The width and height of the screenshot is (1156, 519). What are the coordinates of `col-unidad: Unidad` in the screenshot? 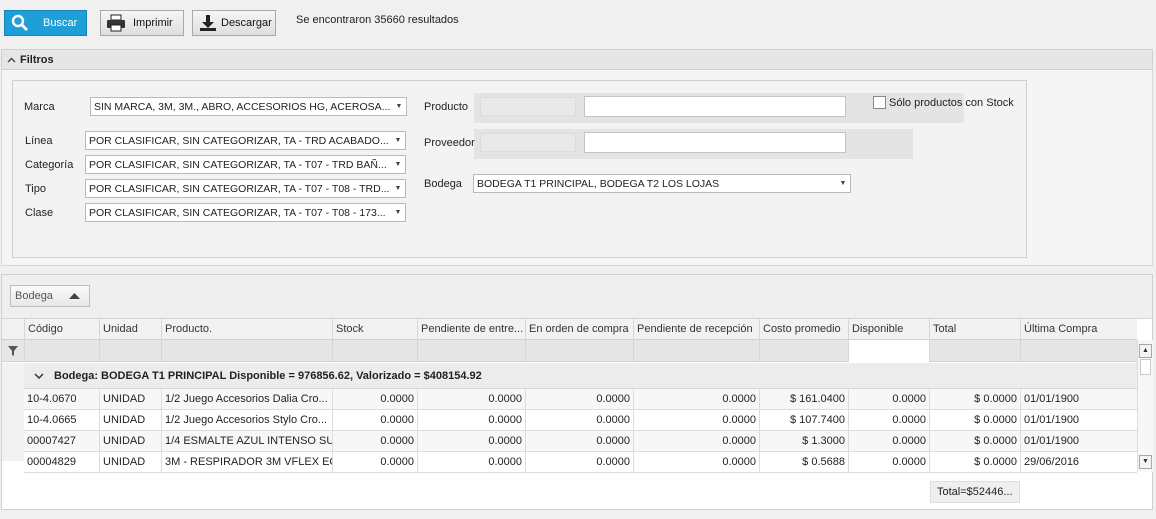 It's located at (130, 329).